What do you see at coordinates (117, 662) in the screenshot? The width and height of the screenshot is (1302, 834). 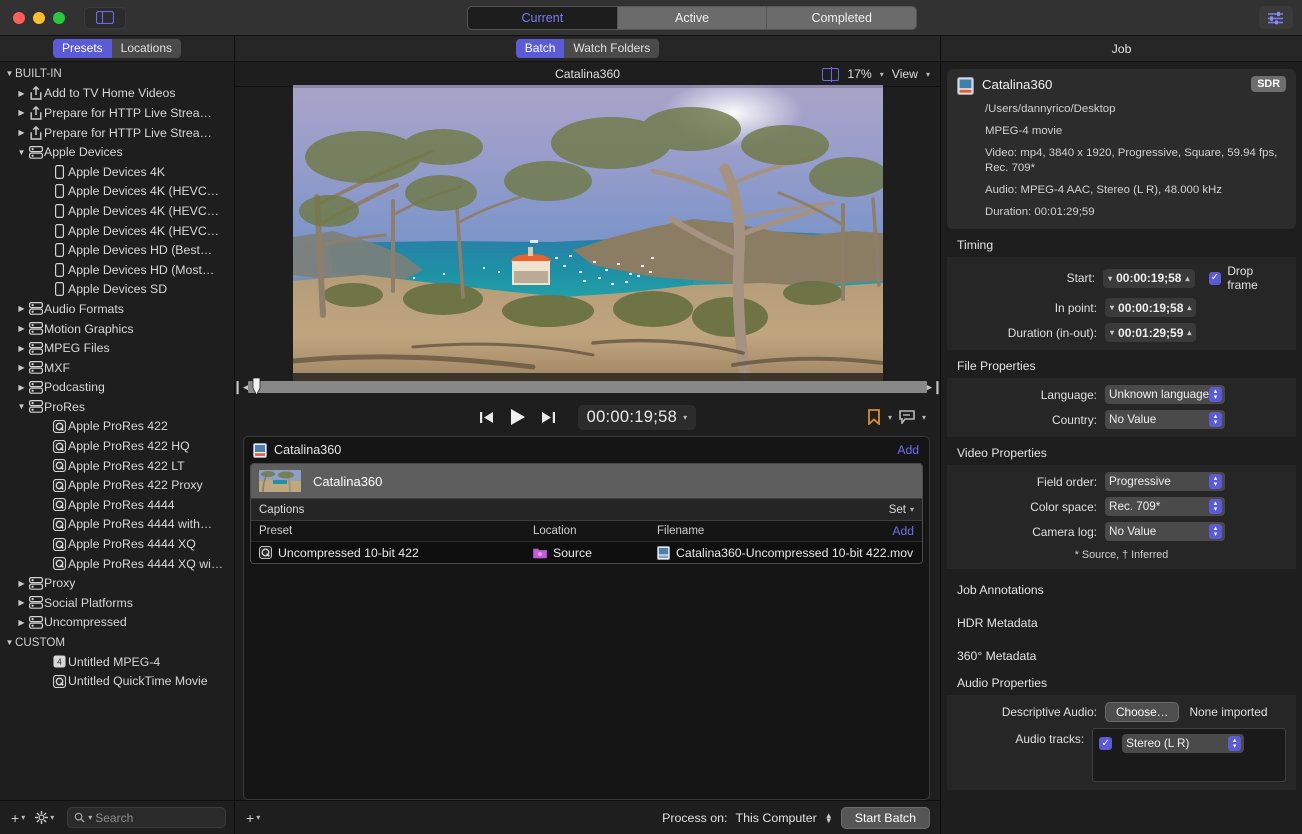 I see `sidebar-item-untitled-mpeg-4: 4 Untitled MPEG-4` at bounding box center [117, 662].